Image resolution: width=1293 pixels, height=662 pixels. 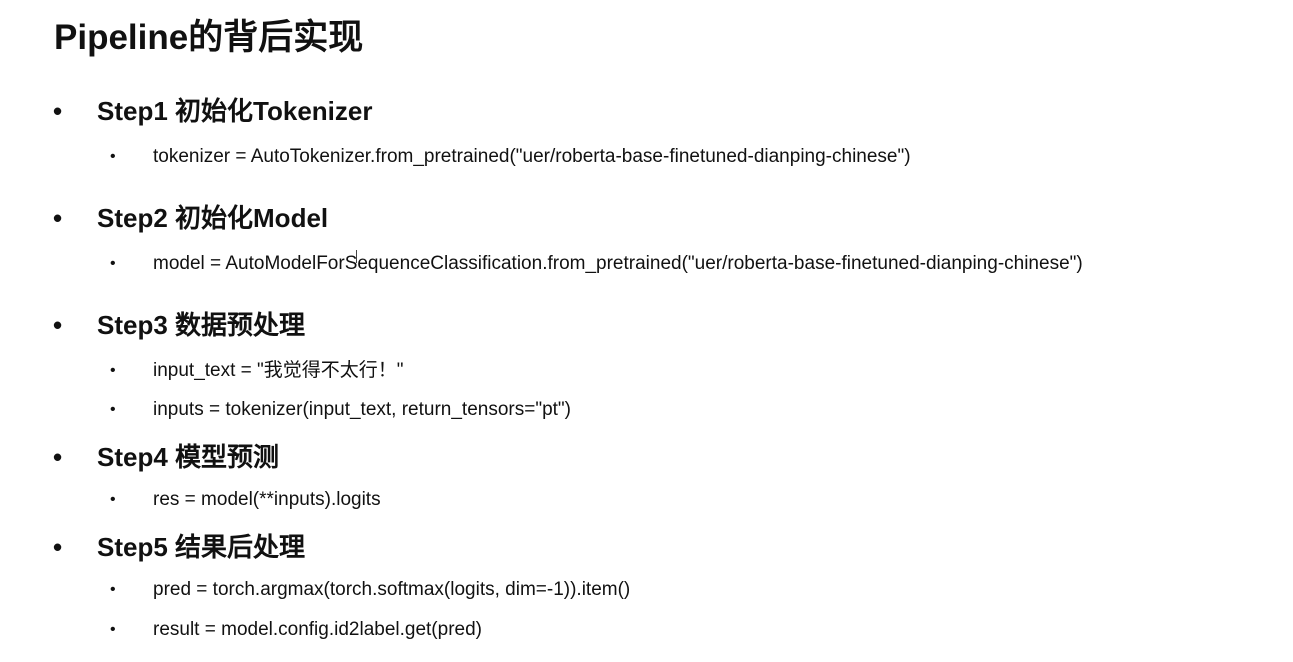 What do you see at coordinates (235, 111) in the screenshot?
I see `step-1-label: Step1 初始化Tokenizer` at bounding box center [235, 111].